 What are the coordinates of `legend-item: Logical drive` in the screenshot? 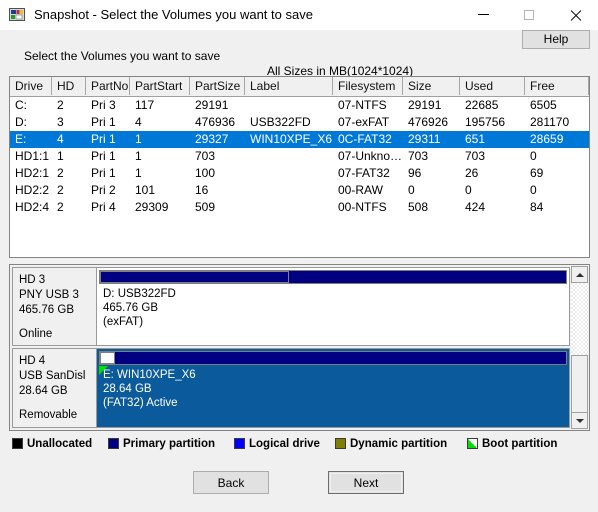 It's located at (277, 445).